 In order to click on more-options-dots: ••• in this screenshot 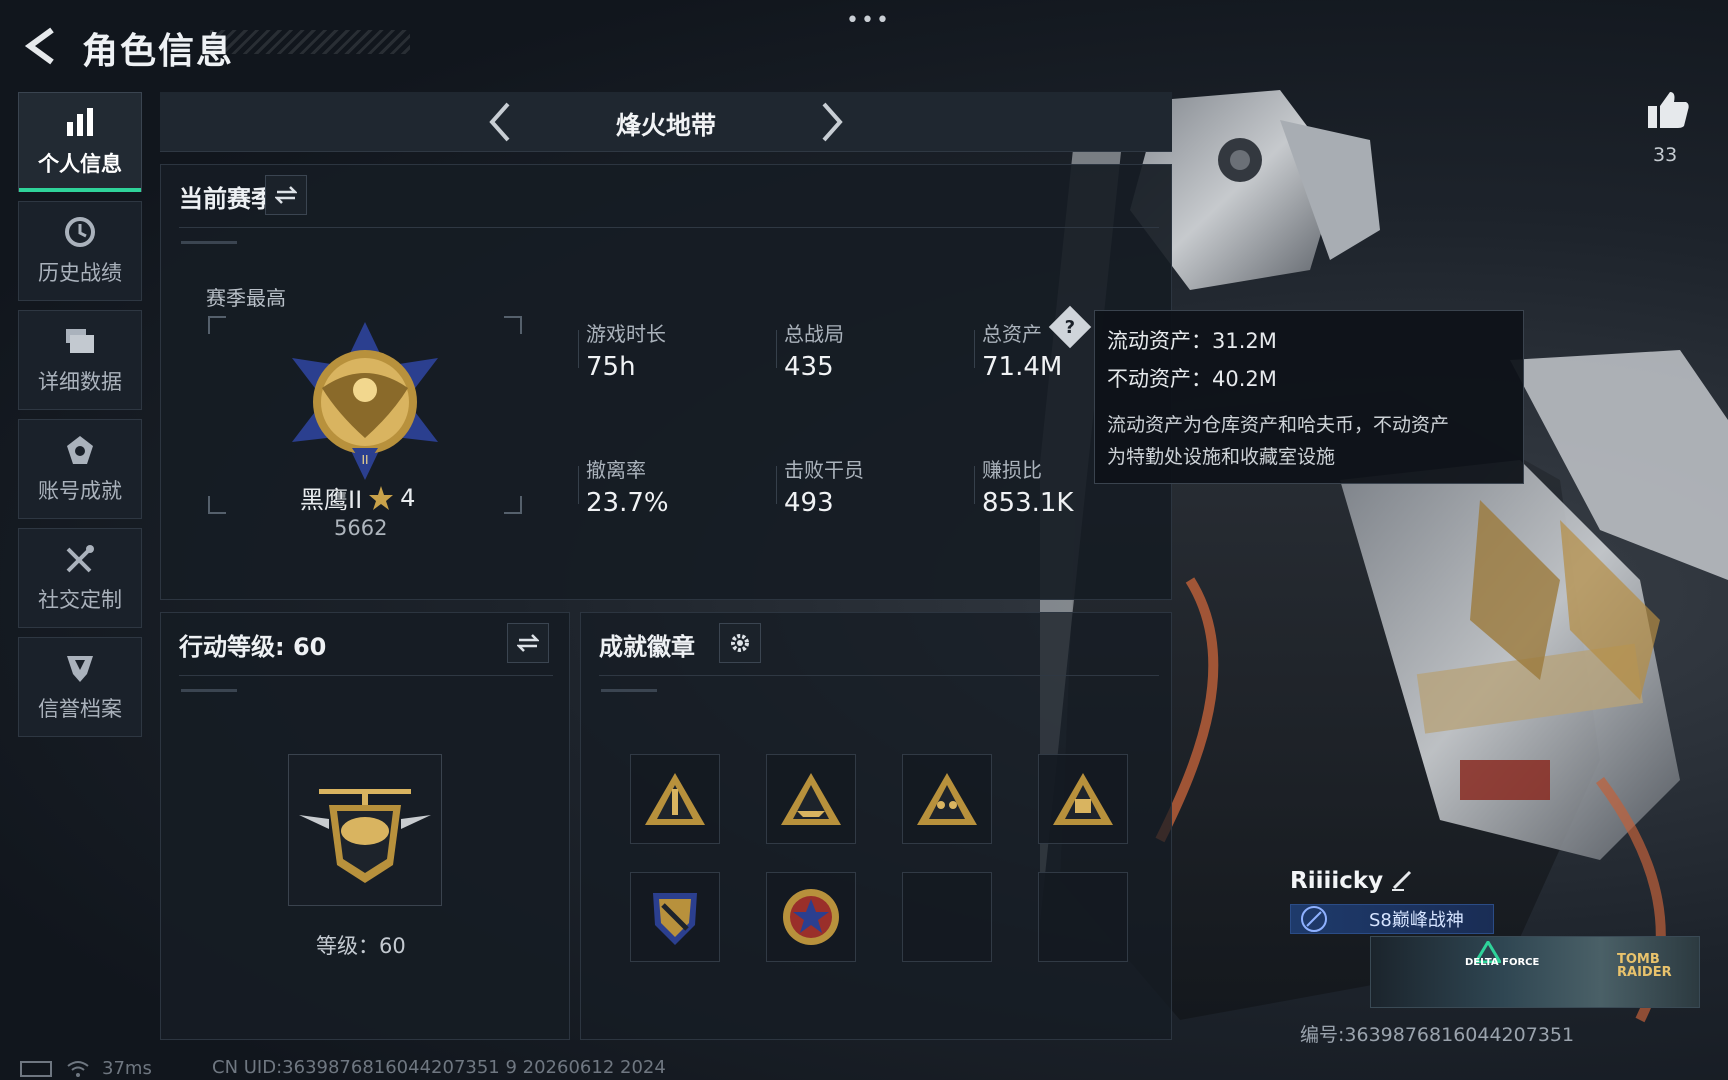, I will do `click(868, 20)`.